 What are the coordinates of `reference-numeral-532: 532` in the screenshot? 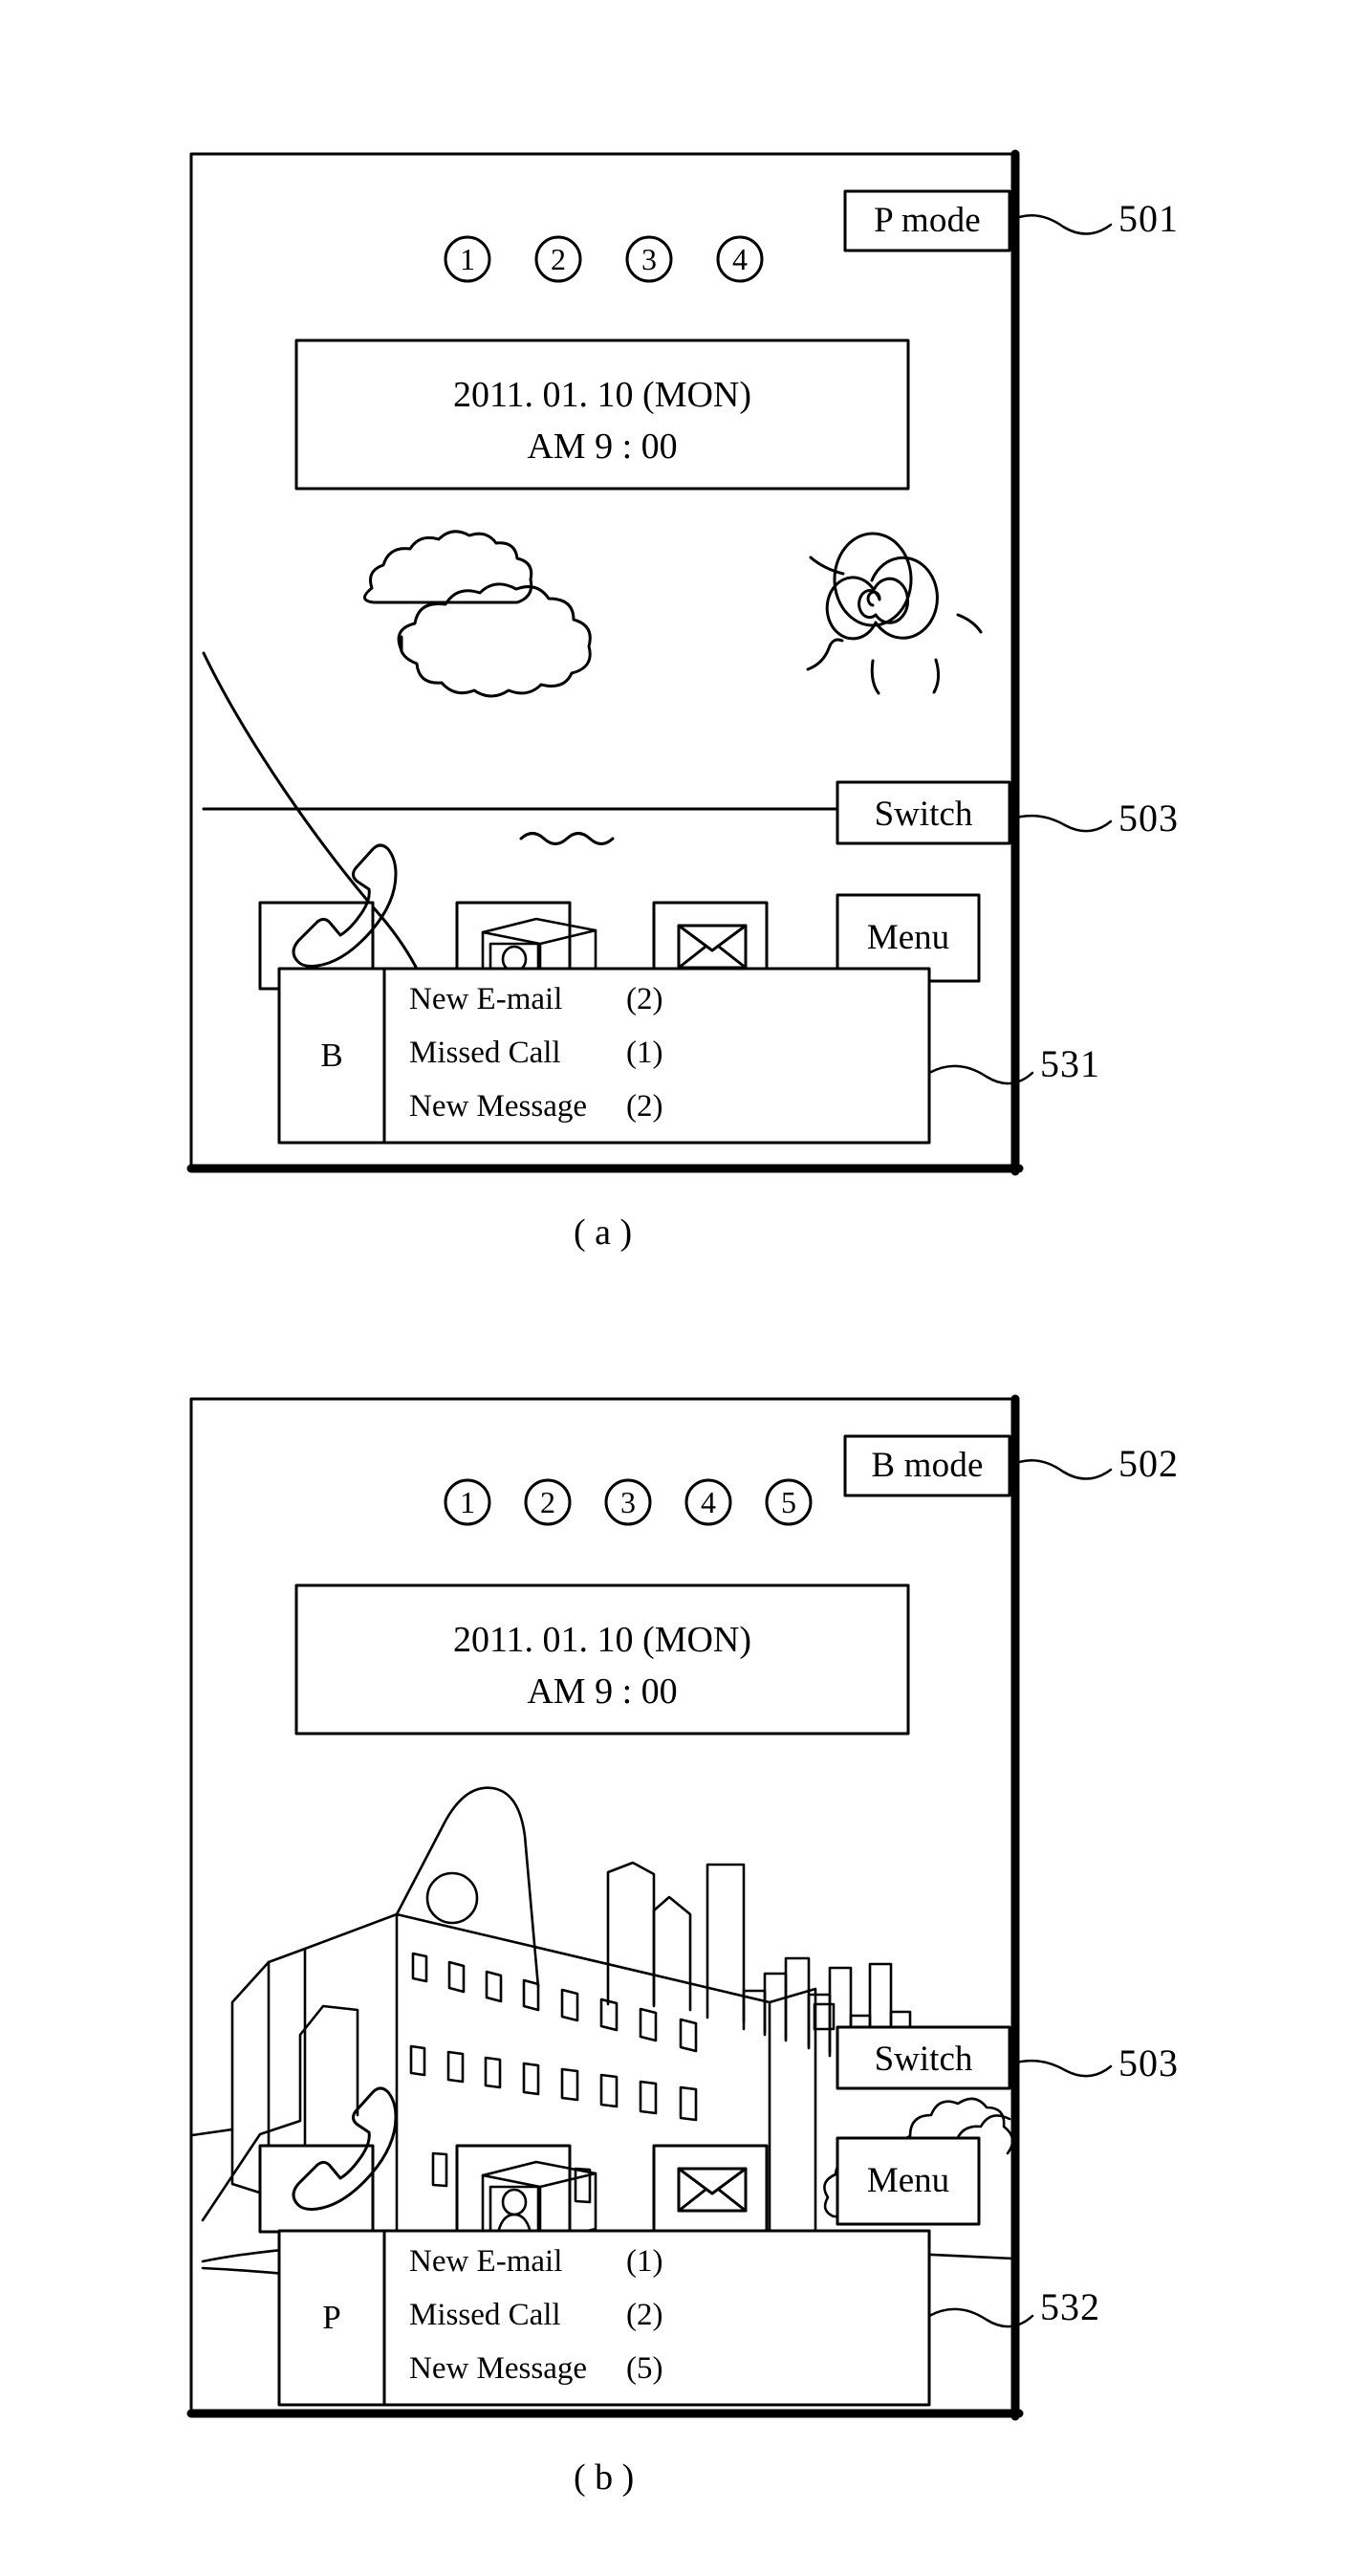 It's located at (1070, 2306).